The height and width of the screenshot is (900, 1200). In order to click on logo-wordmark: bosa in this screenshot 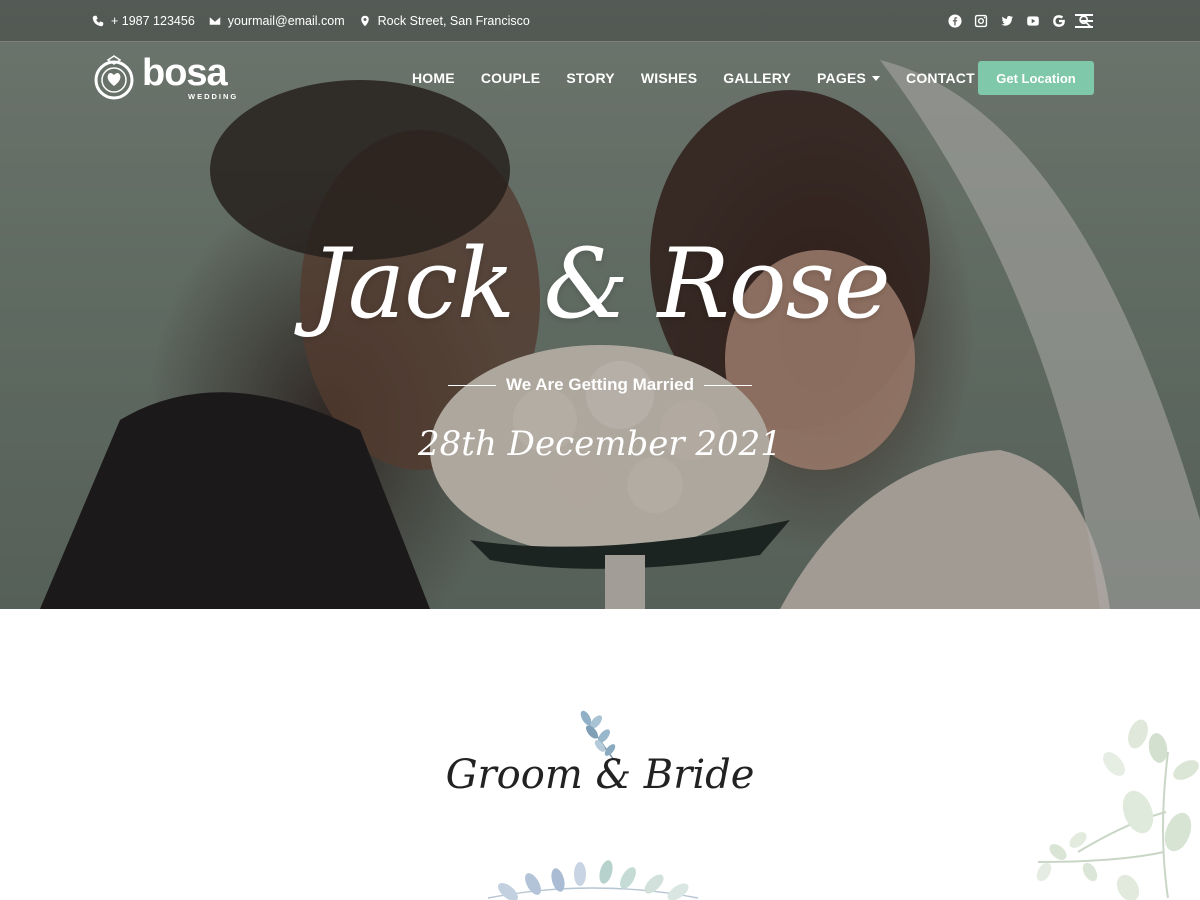, I will do `click(185, 73)`.